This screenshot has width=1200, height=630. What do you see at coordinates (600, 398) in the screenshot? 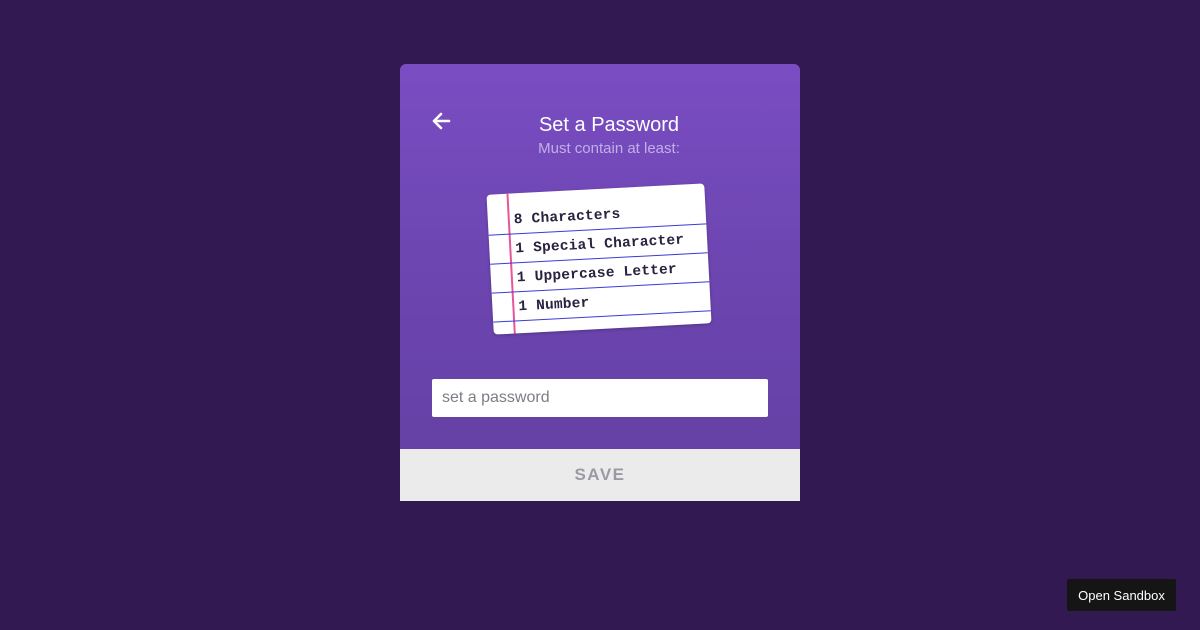
I see `password-input` at bounding box center [600, 398].